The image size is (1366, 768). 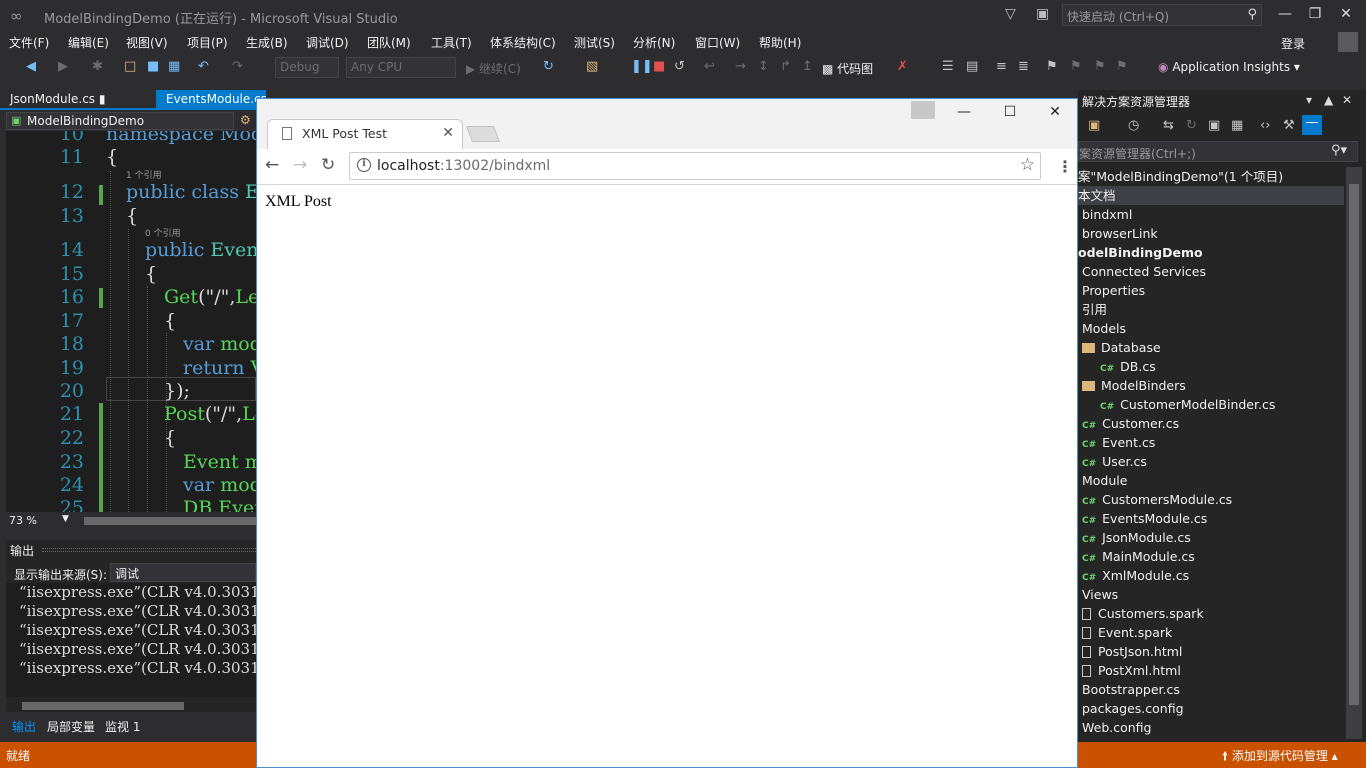 What do you see at coordinates (1001, 66) in the screenshot?
I see `comment-icon: ≡` at bounding box center [1001, 66].